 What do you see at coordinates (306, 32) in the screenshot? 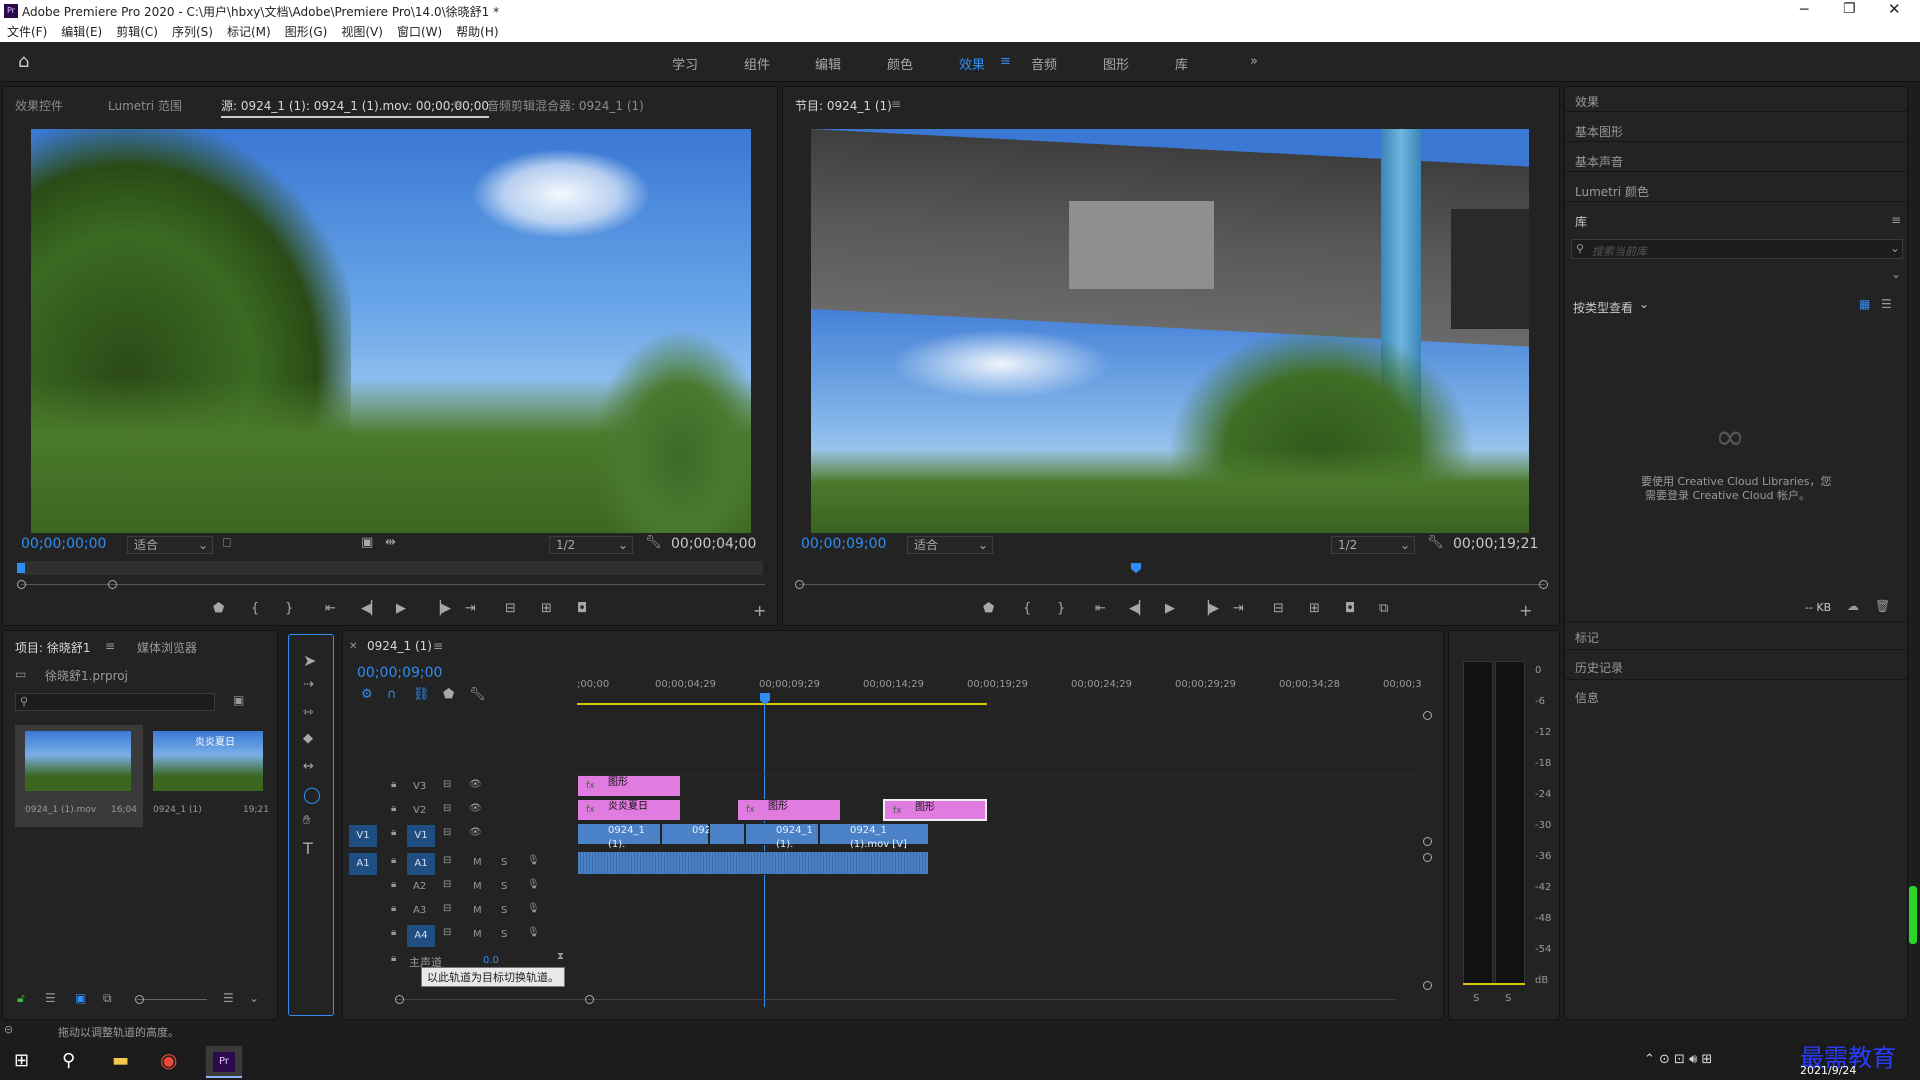
I see `menu-graphics: 图形(G)` at bounding box center [306, 32].